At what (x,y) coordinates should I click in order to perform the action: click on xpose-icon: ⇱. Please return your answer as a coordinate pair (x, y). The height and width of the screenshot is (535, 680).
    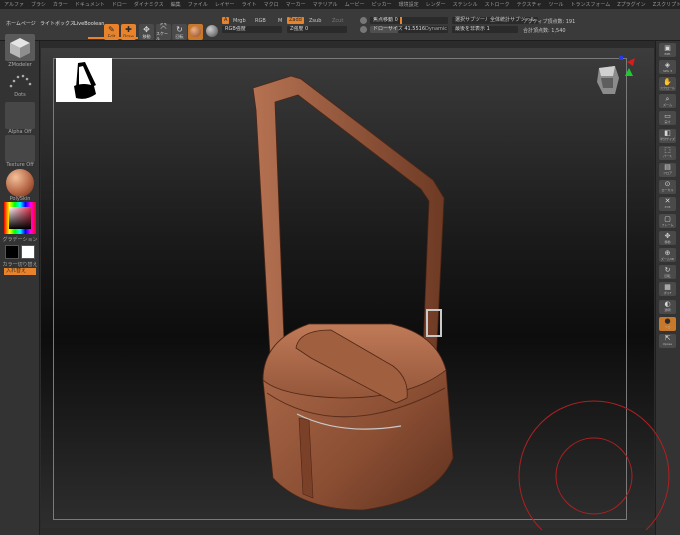
    Looking at the image, I should click on (667, 338).